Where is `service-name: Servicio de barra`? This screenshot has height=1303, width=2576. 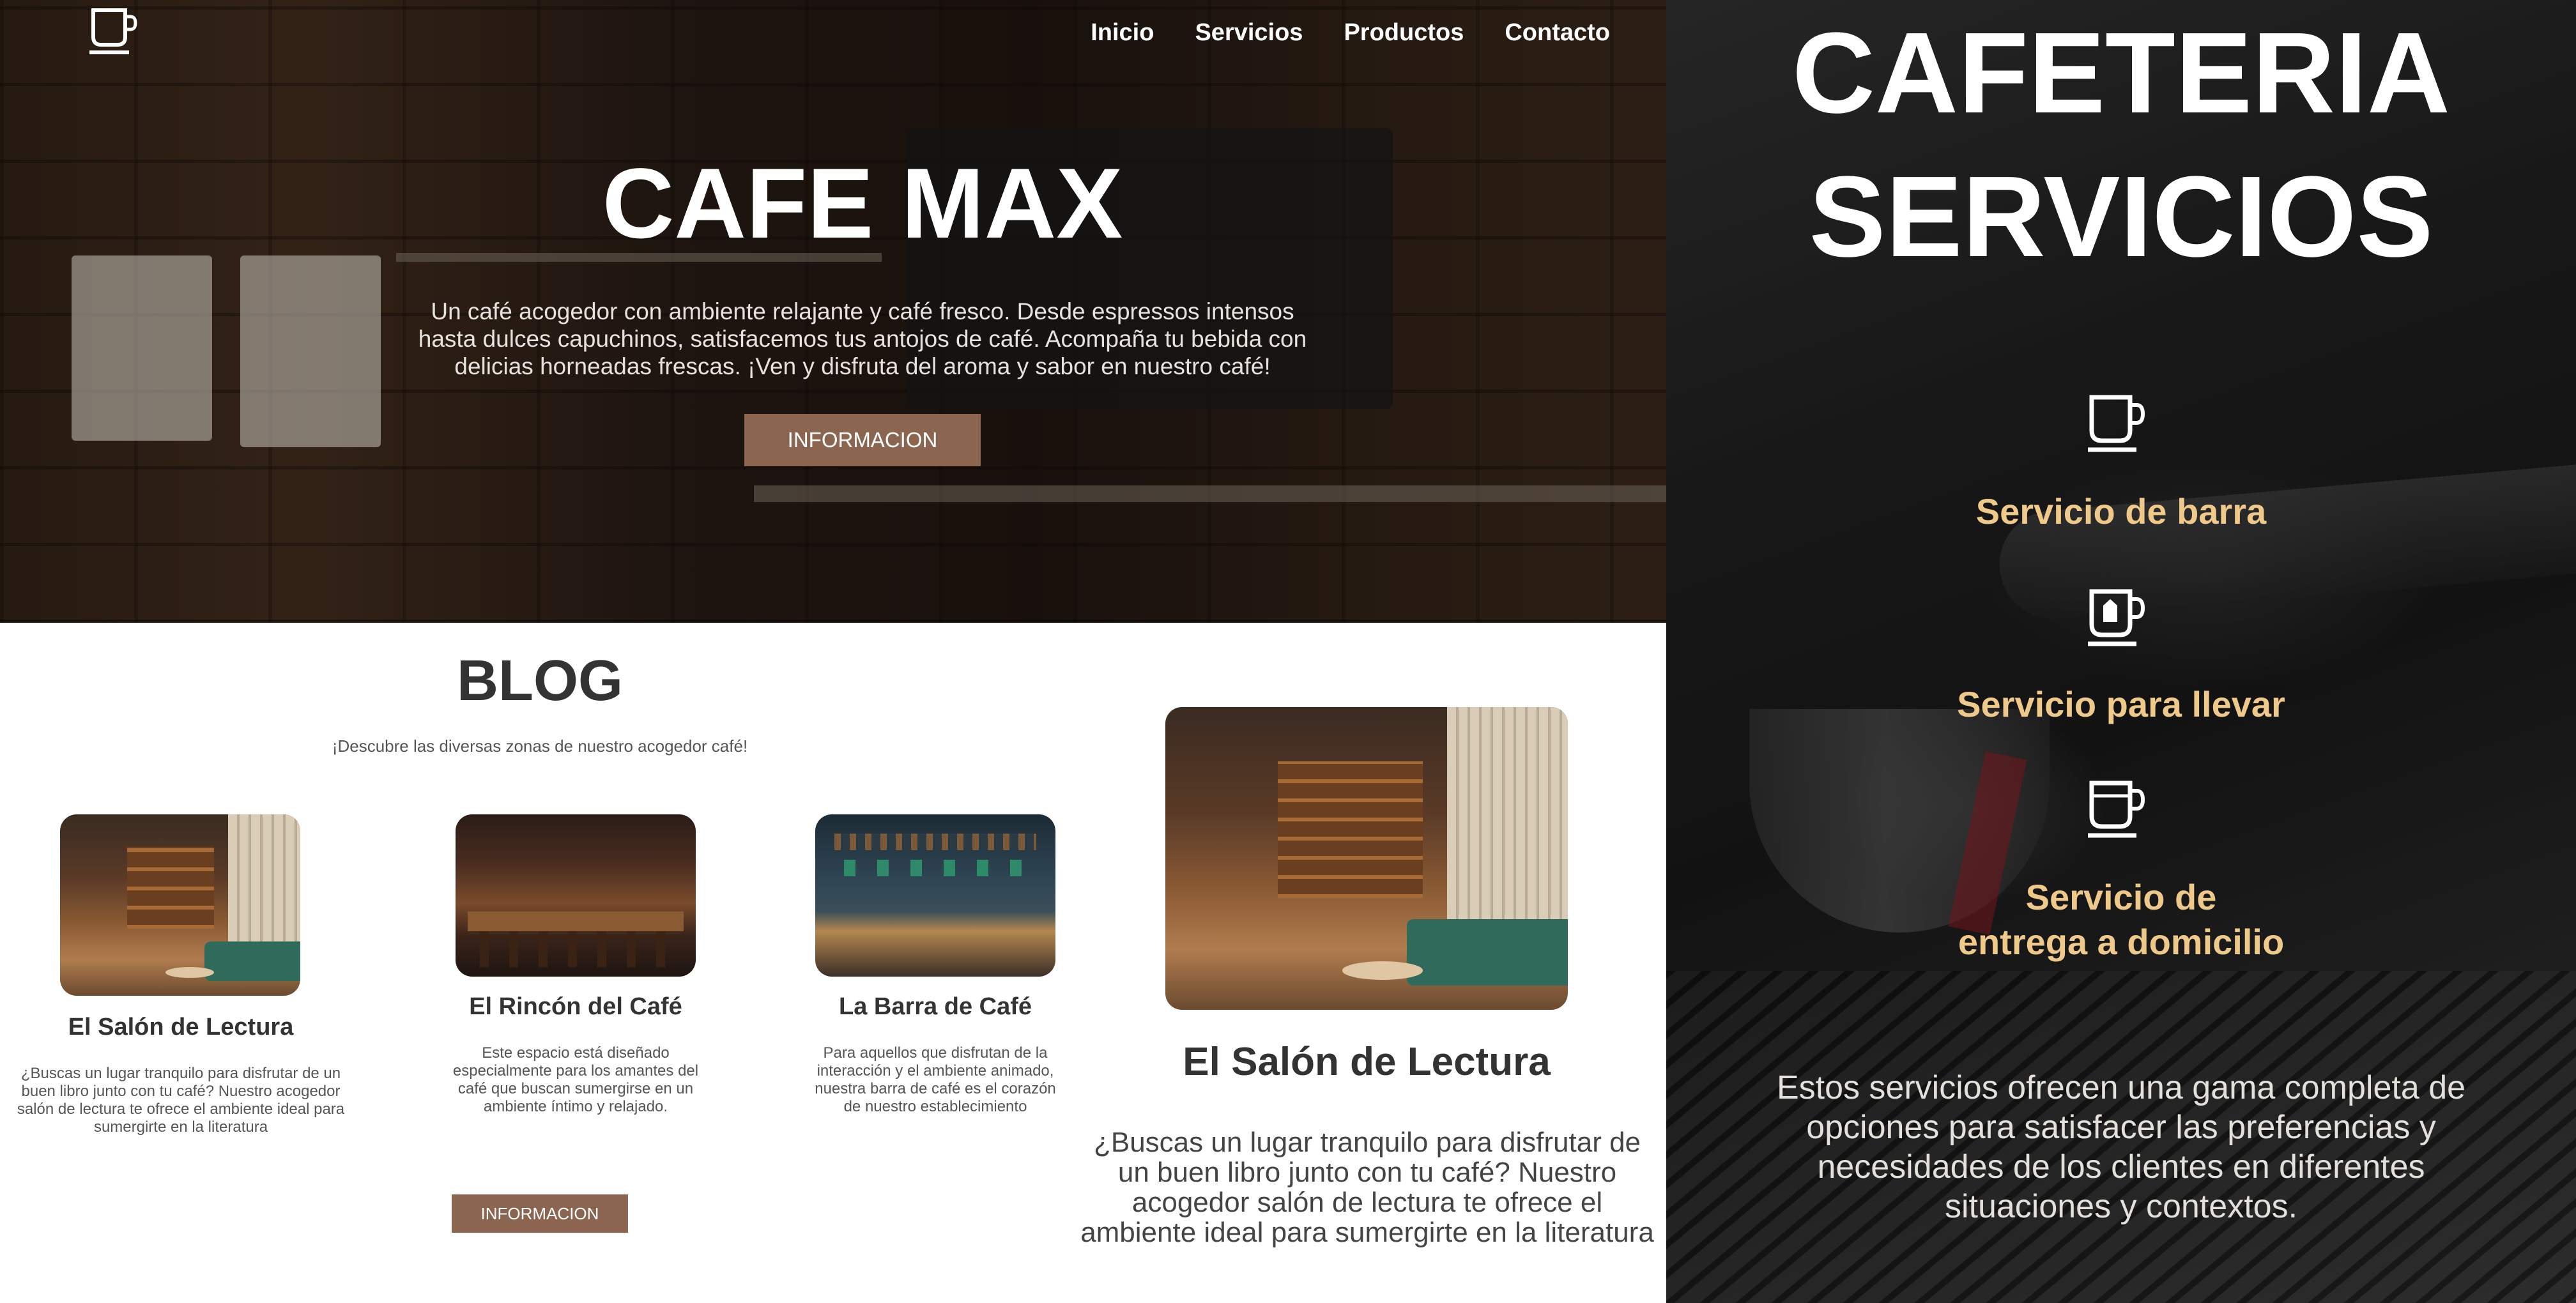
service-name: Servicio de barra is located at coordinates (2121, 511).